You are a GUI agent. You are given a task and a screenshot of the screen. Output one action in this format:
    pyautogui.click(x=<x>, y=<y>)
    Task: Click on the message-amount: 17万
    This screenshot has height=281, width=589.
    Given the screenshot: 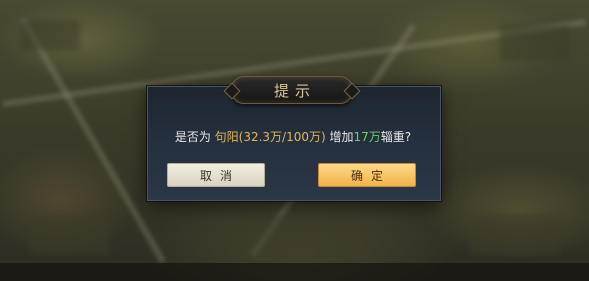 What is the action you would take?
    pyautogui.click(x=367, y=137)
    